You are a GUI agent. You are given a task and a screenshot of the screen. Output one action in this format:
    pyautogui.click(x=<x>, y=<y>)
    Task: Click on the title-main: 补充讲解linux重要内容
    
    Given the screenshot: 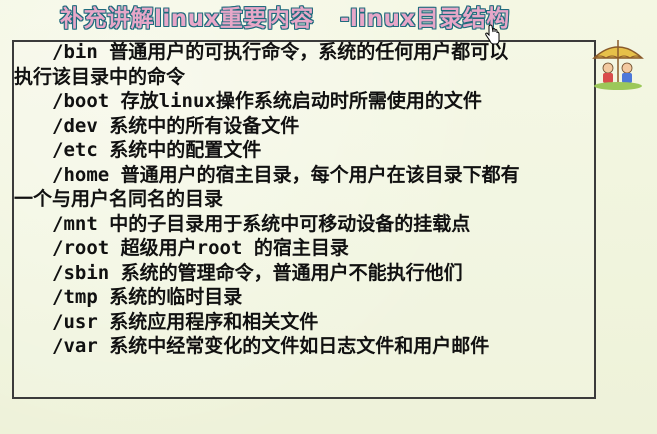 What is the action you would take?
    pyautogui.click(x=187, y=19)
    